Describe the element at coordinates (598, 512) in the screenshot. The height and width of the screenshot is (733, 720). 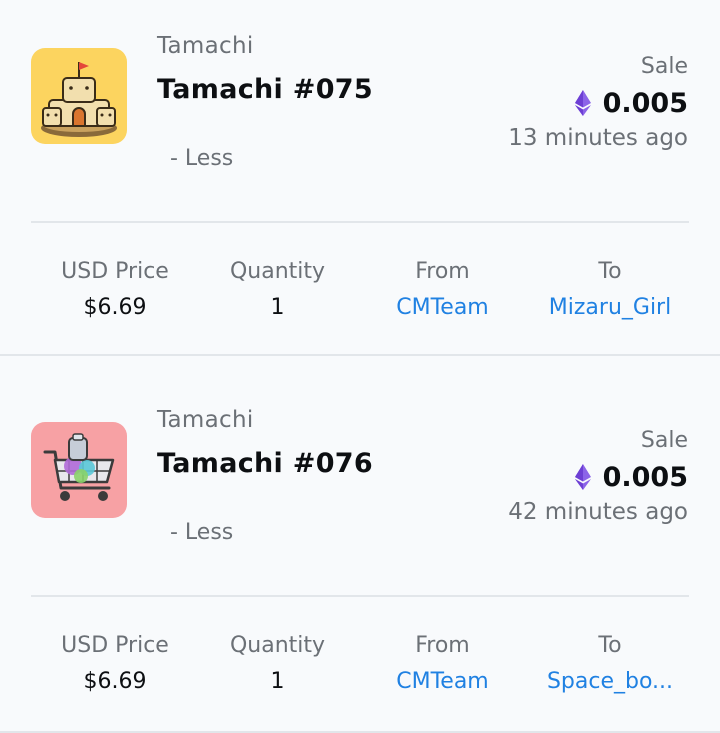
I see `timestamp: 42 minutes ago` at that location.